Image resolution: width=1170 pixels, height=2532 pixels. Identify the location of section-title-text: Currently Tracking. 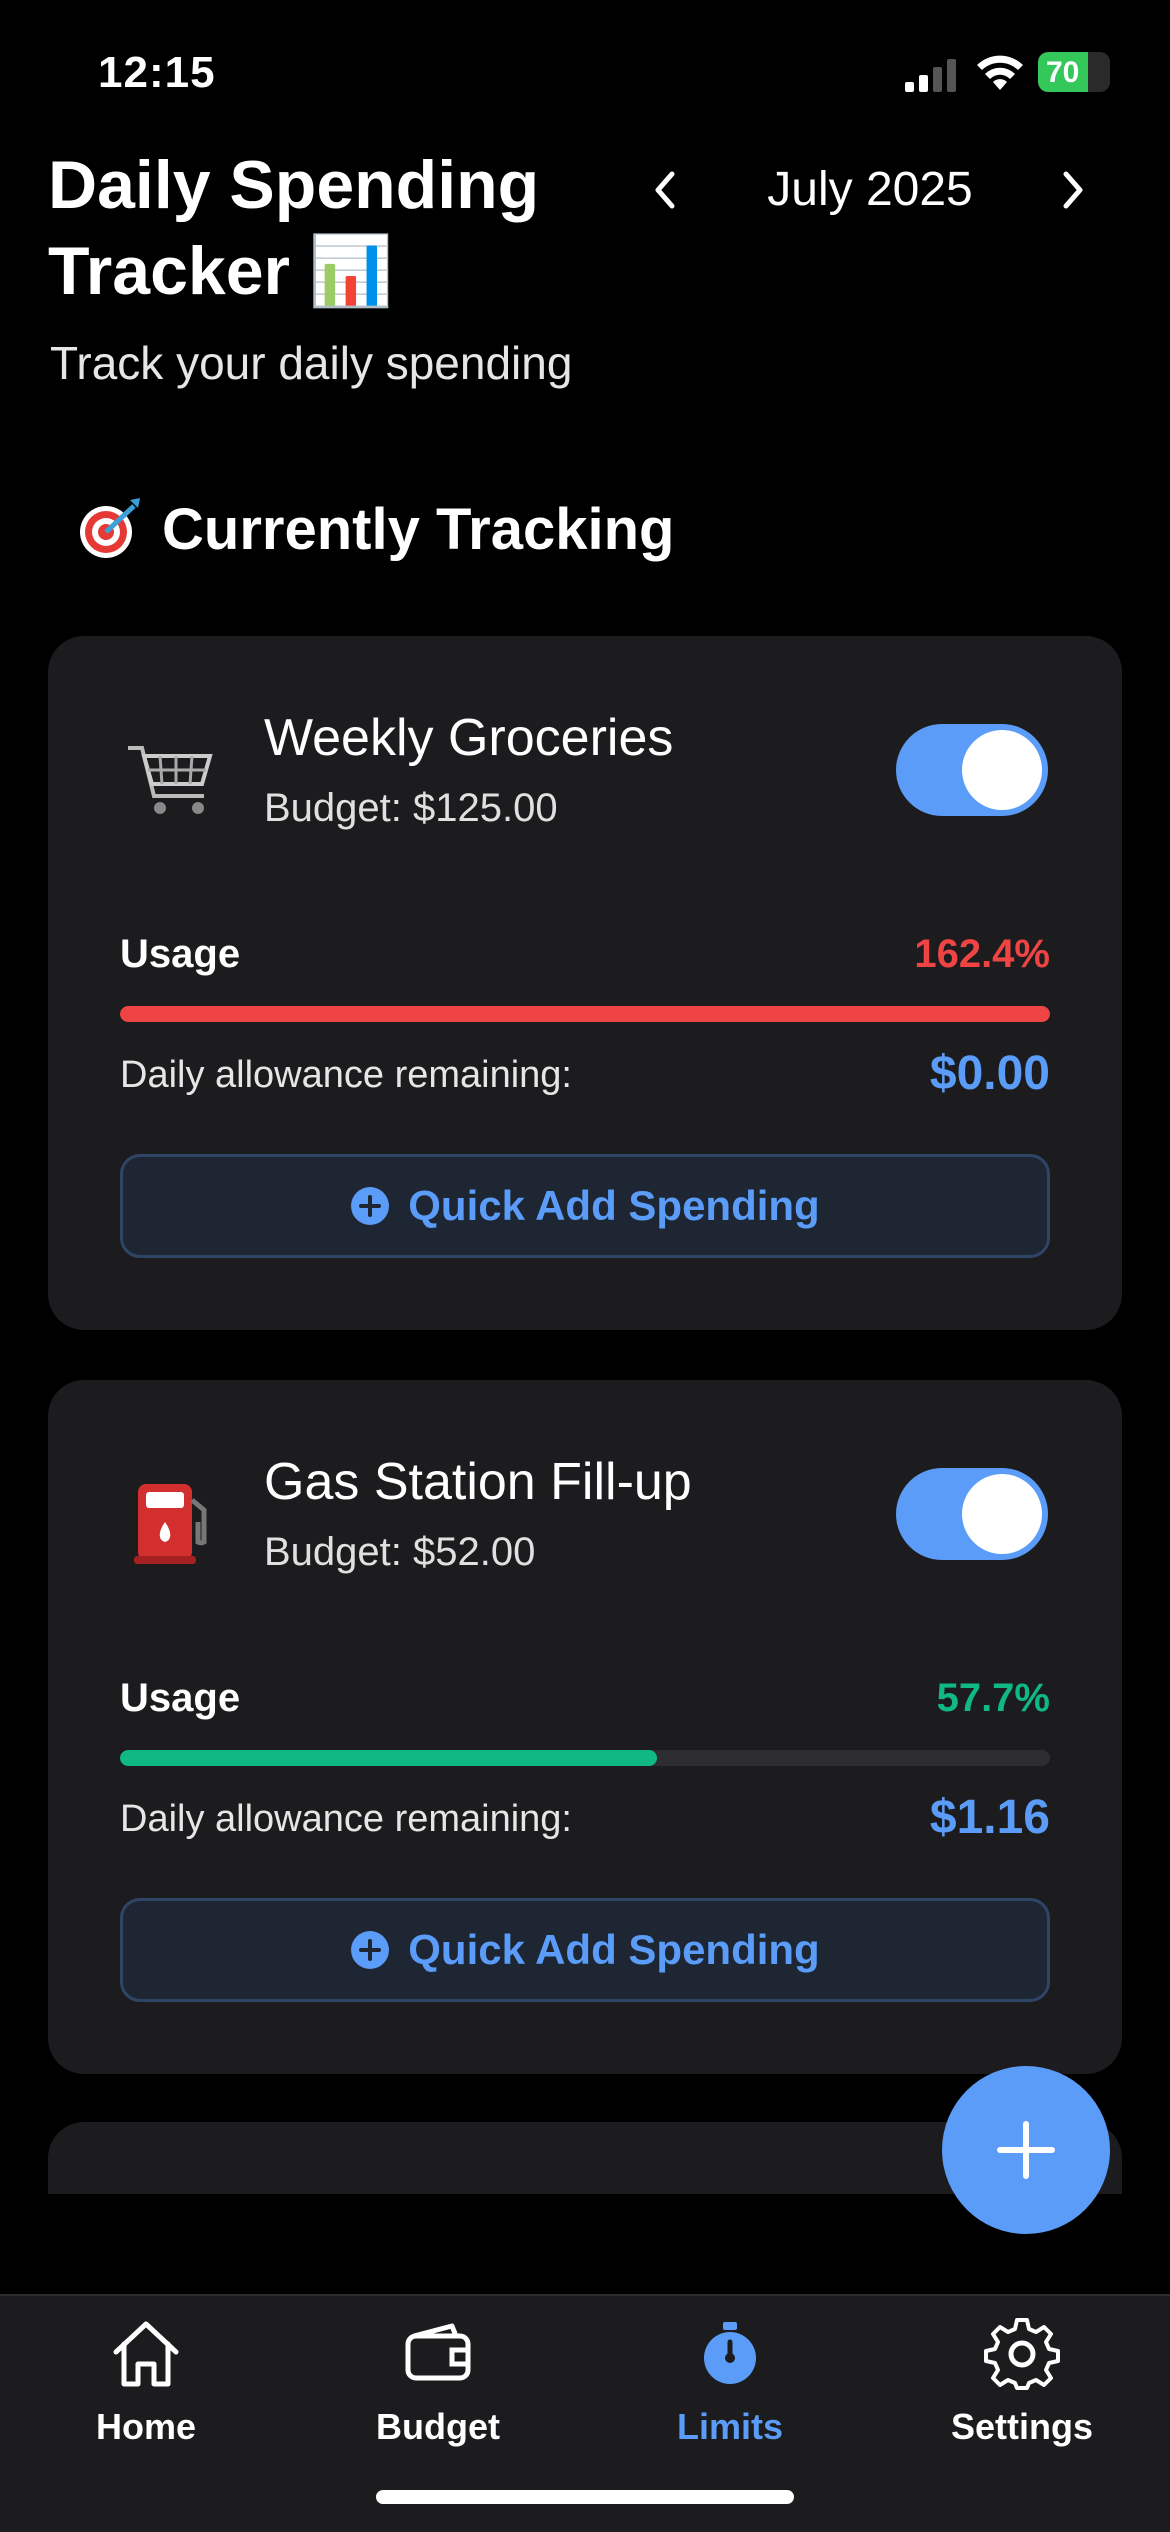
(418, 529).